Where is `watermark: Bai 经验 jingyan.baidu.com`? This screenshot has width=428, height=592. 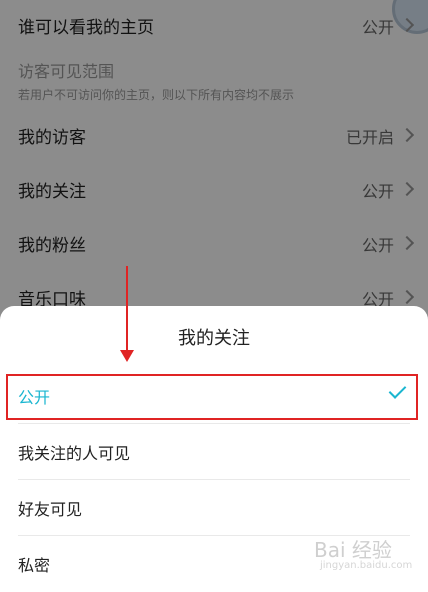
watermark: Bai 经验 jingyan.baidu.com is located at coordinates (364, 557).